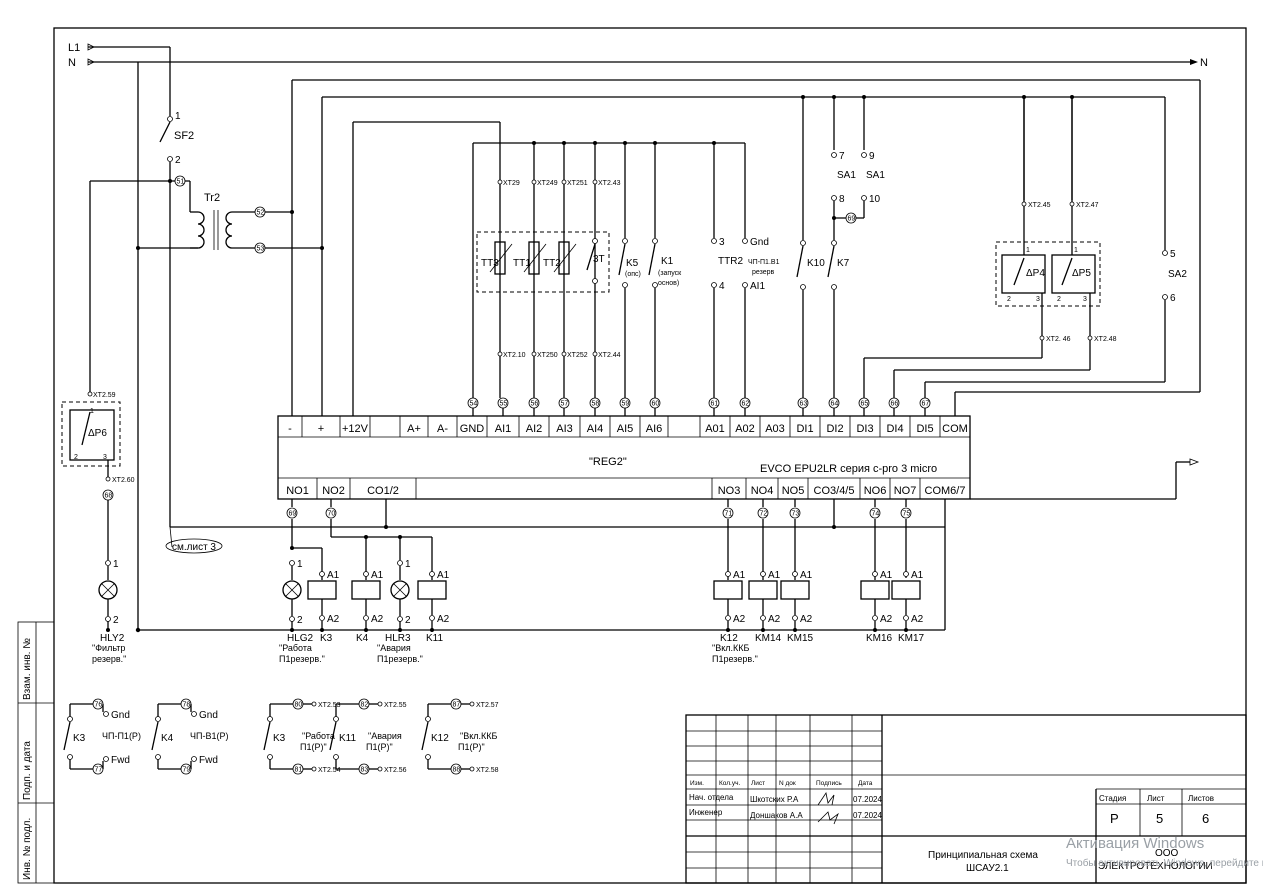 This screenshot has height=885, width=1263. Describe the element at coordinates (706, 812) in the screenshot. I see `svg-text: Инженер` at that location.